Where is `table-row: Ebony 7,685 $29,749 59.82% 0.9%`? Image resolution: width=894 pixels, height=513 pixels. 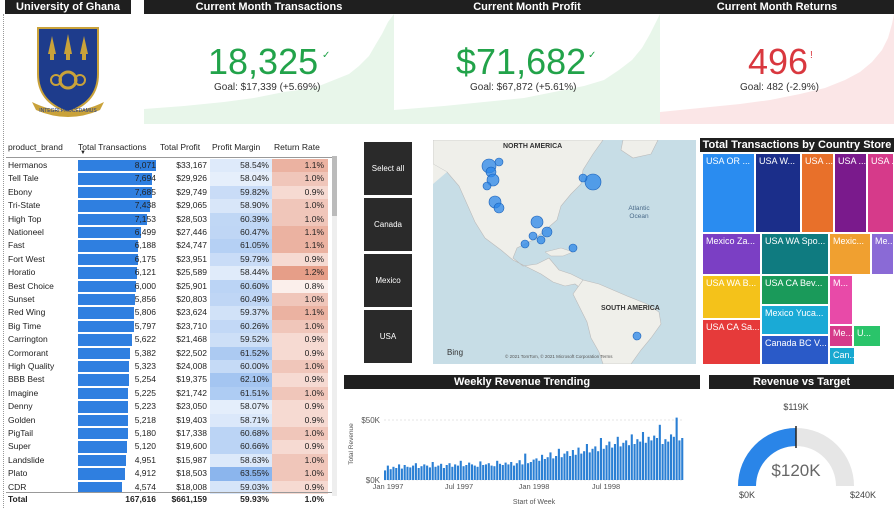 table-row: Ebony 7,685 $29,749 59.82% 0.9% is located at coordinates (169, 192).